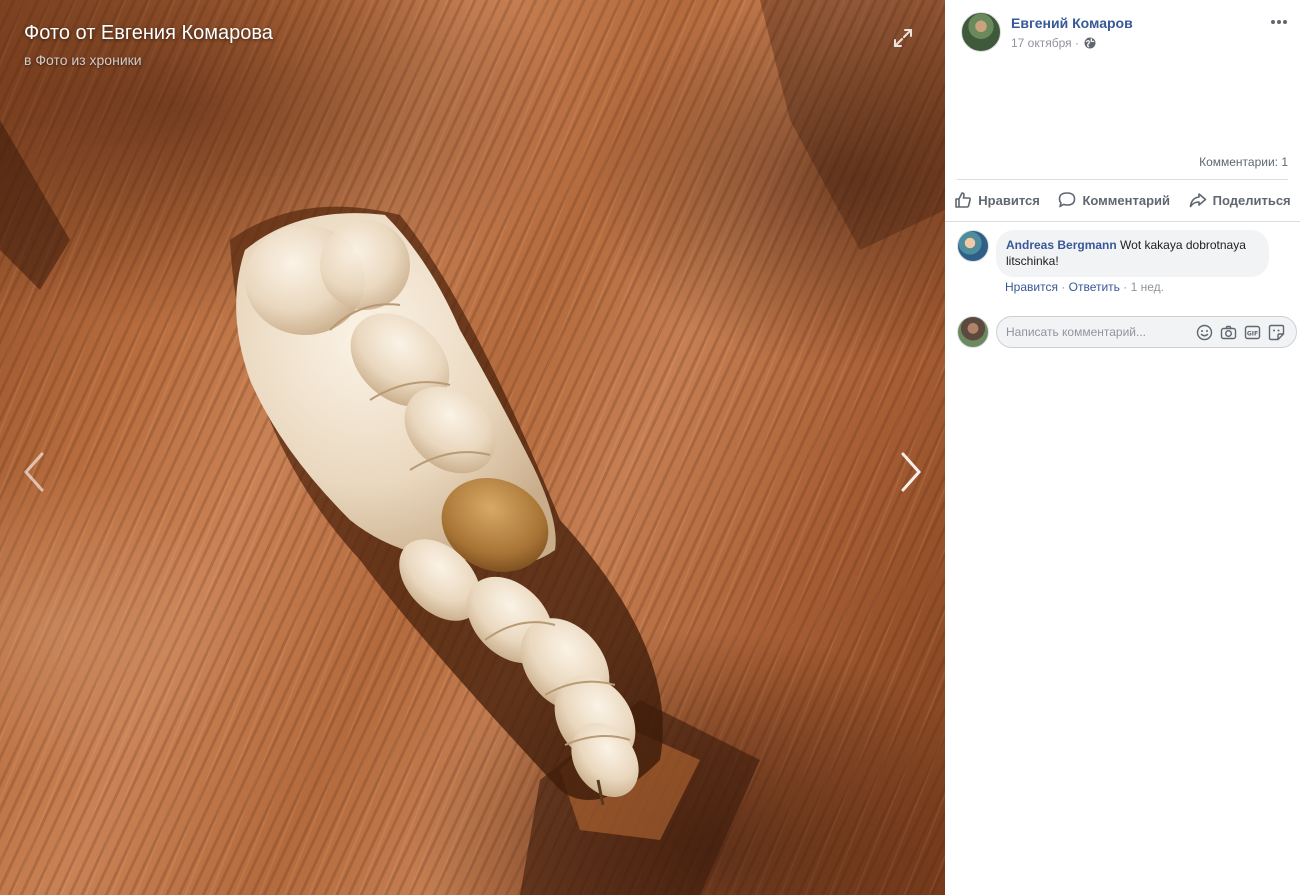 The height and width of the screenshot is (895, 1300). I want to click on comments-count: Комментарии: 1, so click(1243, 162).